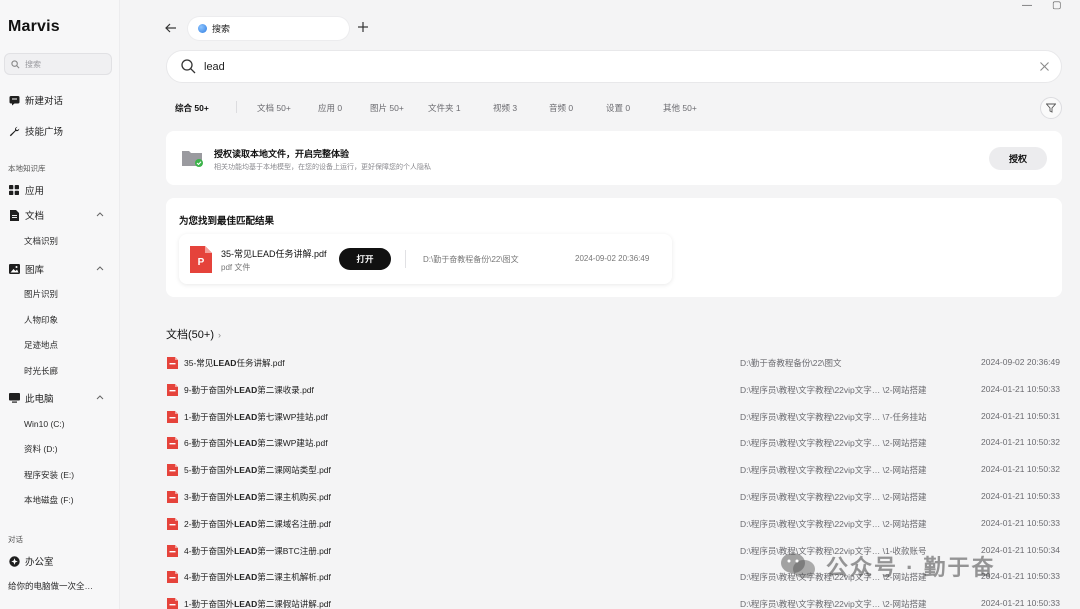 This screenshot has height=609, width=1080. Describe the element at coordinates (294, 497) in the screenshot. I see `file-name-suffix: 第二课主机购买.pdf` at that location.